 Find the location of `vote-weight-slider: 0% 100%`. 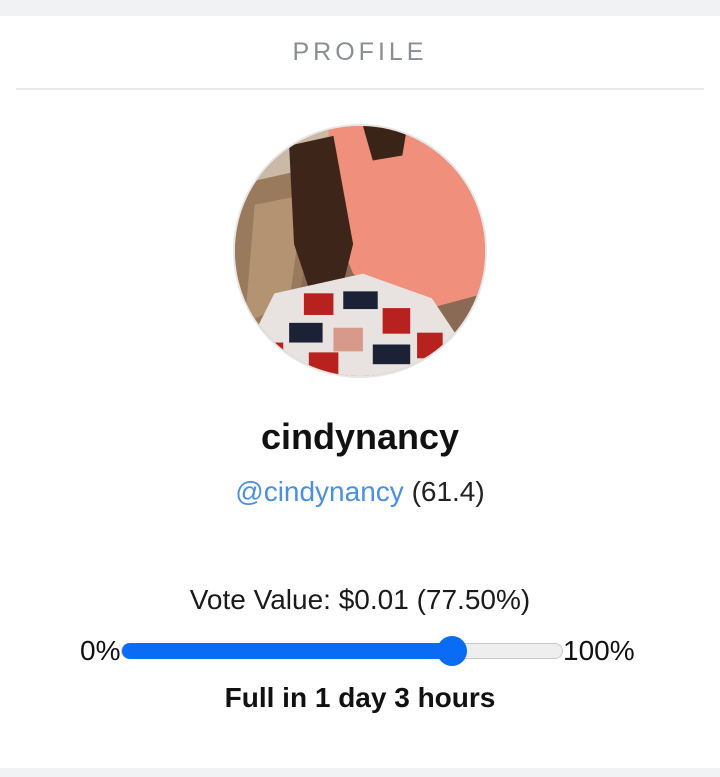

vote-weight-slider: 0% 100% is located at coordinates (360, 651).